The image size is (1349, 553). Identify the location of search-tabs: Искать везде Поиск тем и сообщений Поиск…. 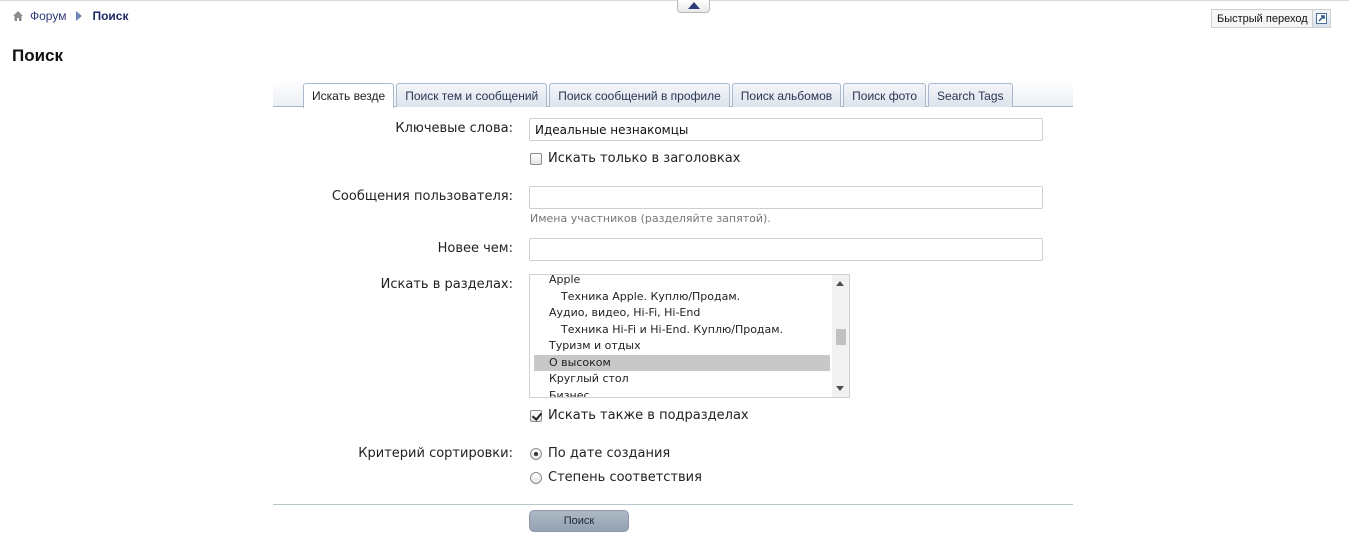
(673, 94).